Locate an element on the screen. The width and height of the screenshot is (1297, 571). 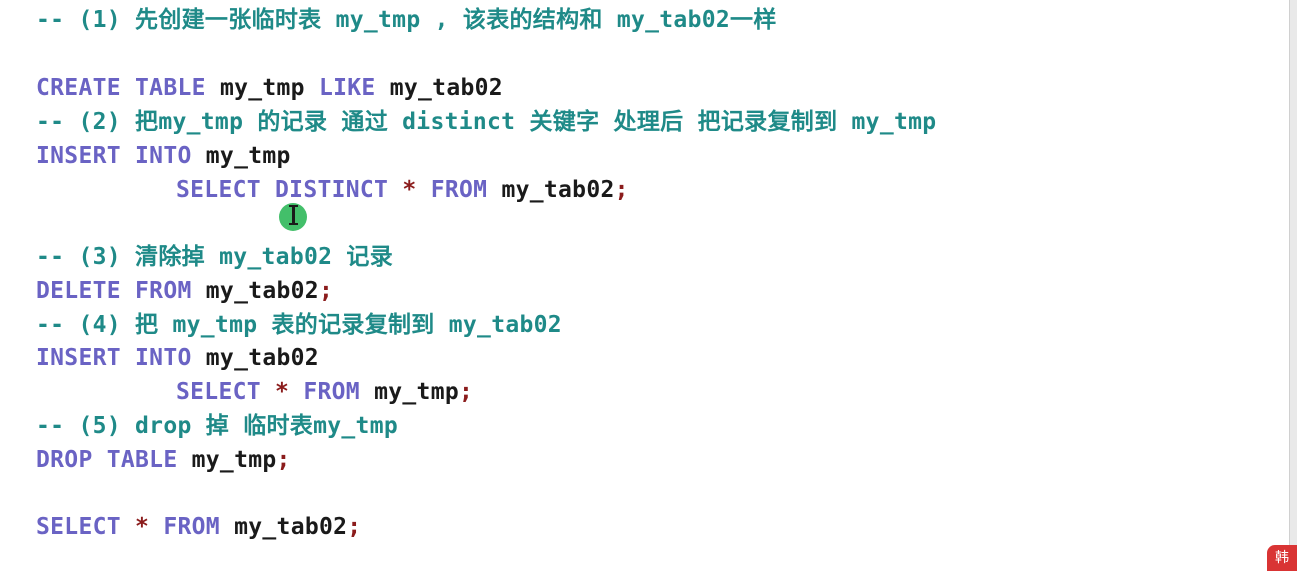
vertical-scrollbar is located at coordinates (1293, 285).